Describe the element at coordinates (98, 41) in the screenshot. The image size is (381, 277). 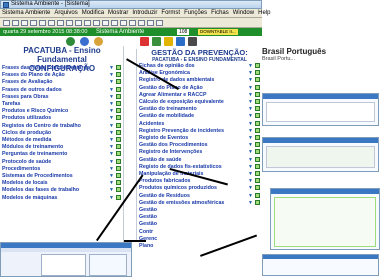
I see `home-icon` at that location.